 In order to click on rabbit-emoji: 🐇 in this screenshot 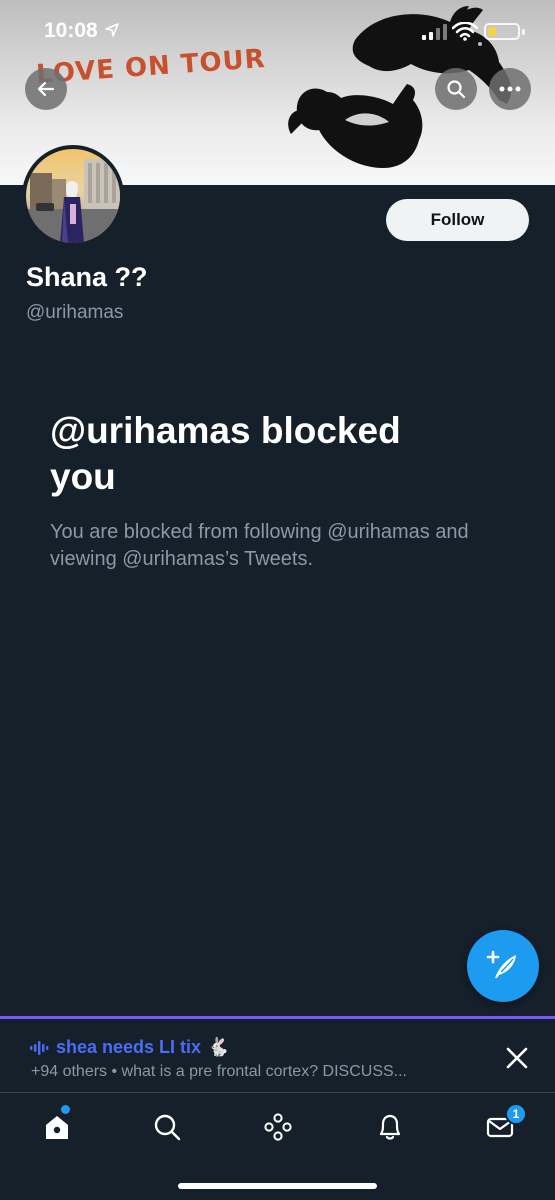, I will do `click(218, 1047)`.